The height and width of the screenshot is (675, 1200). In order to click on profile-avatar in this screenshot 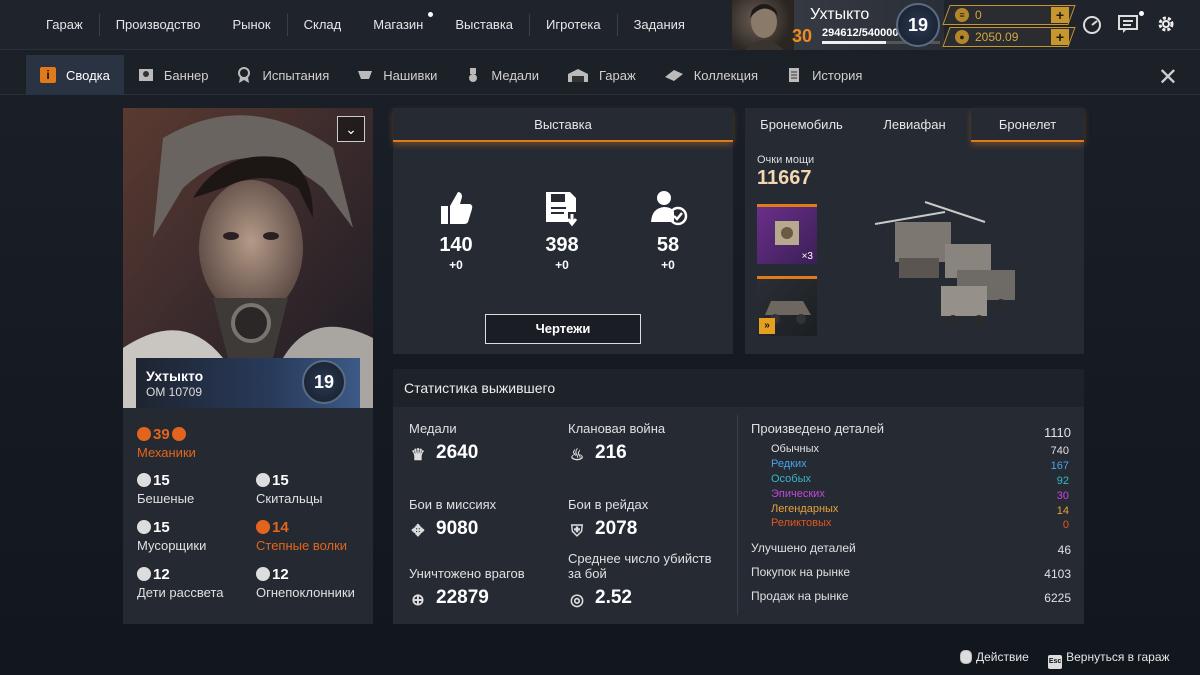, I will do `click(763, 25)`.